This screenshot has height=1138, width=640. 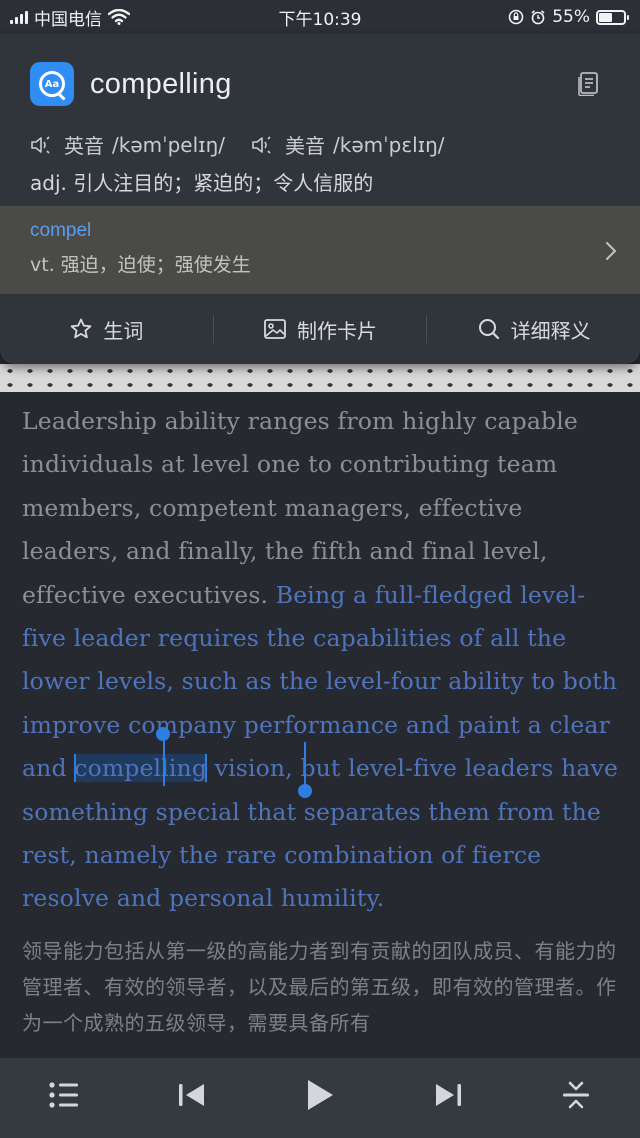 What do you see at coordinates (141, 768) in the screenshot?
I see `selected-word: compelling` at bounding box center [141, 768].